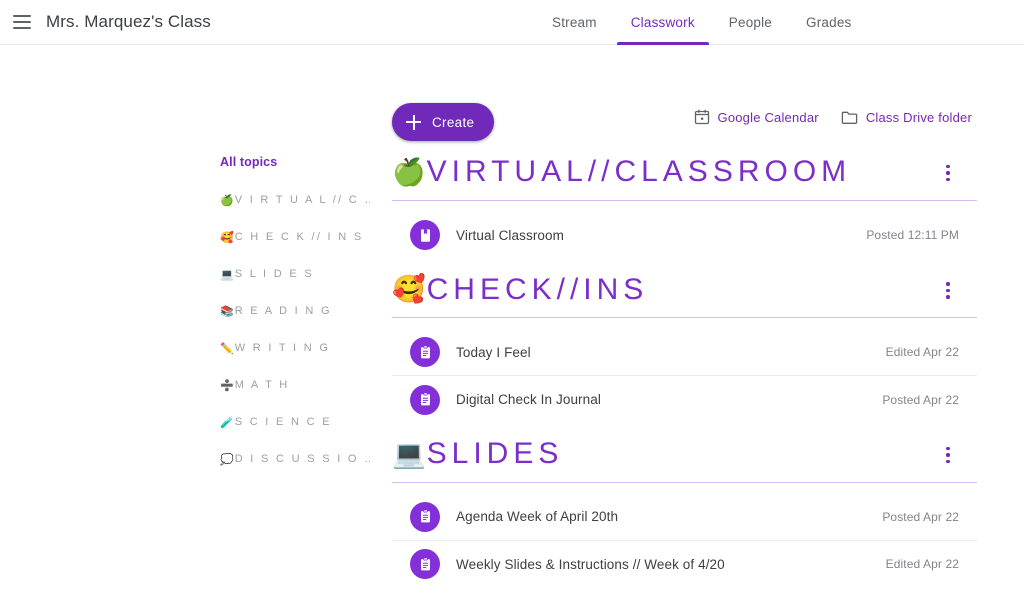 This screenshot has height=592, width=1024. Describe the element at coordinates (227, 422) in the screenshot. I see `test-tube-icon: 🧪` at that location.